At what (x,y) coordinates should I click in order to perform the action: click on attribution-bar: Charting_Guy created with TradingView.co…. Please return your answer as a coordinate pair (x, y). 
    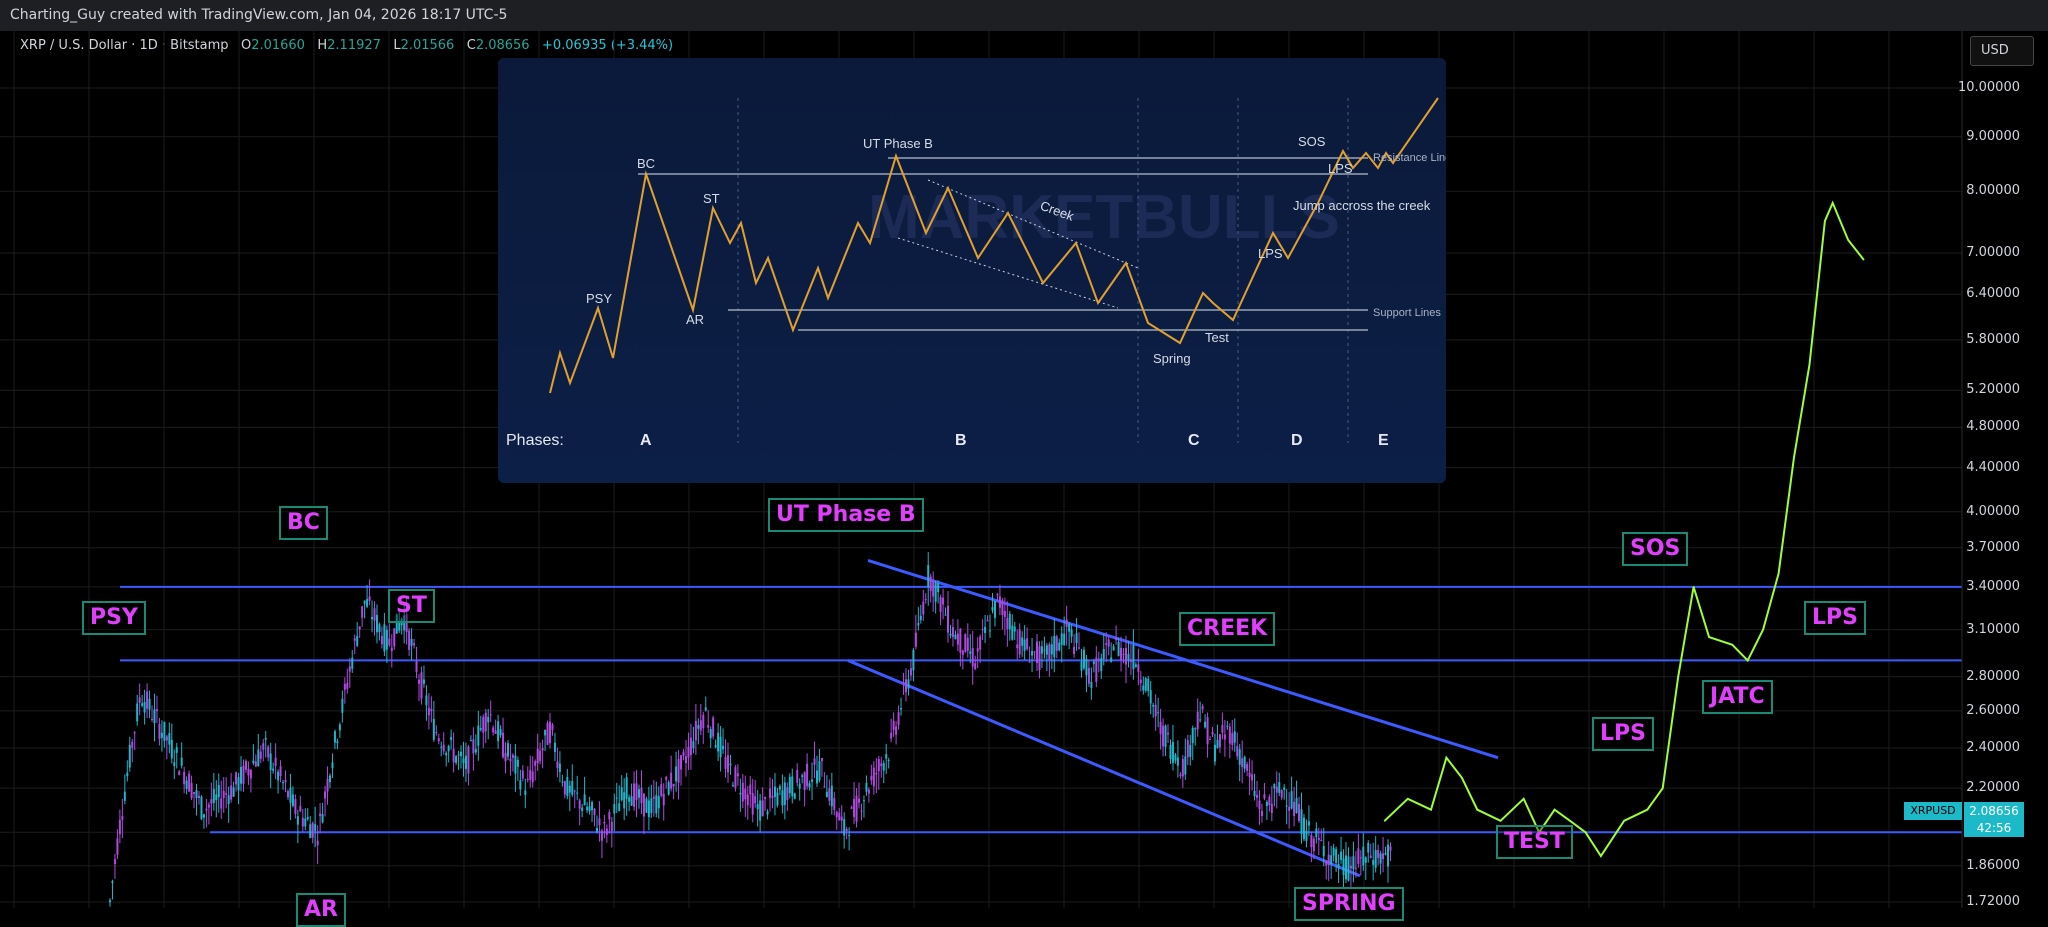
    Looking at the image, I should click on (1024, 15).